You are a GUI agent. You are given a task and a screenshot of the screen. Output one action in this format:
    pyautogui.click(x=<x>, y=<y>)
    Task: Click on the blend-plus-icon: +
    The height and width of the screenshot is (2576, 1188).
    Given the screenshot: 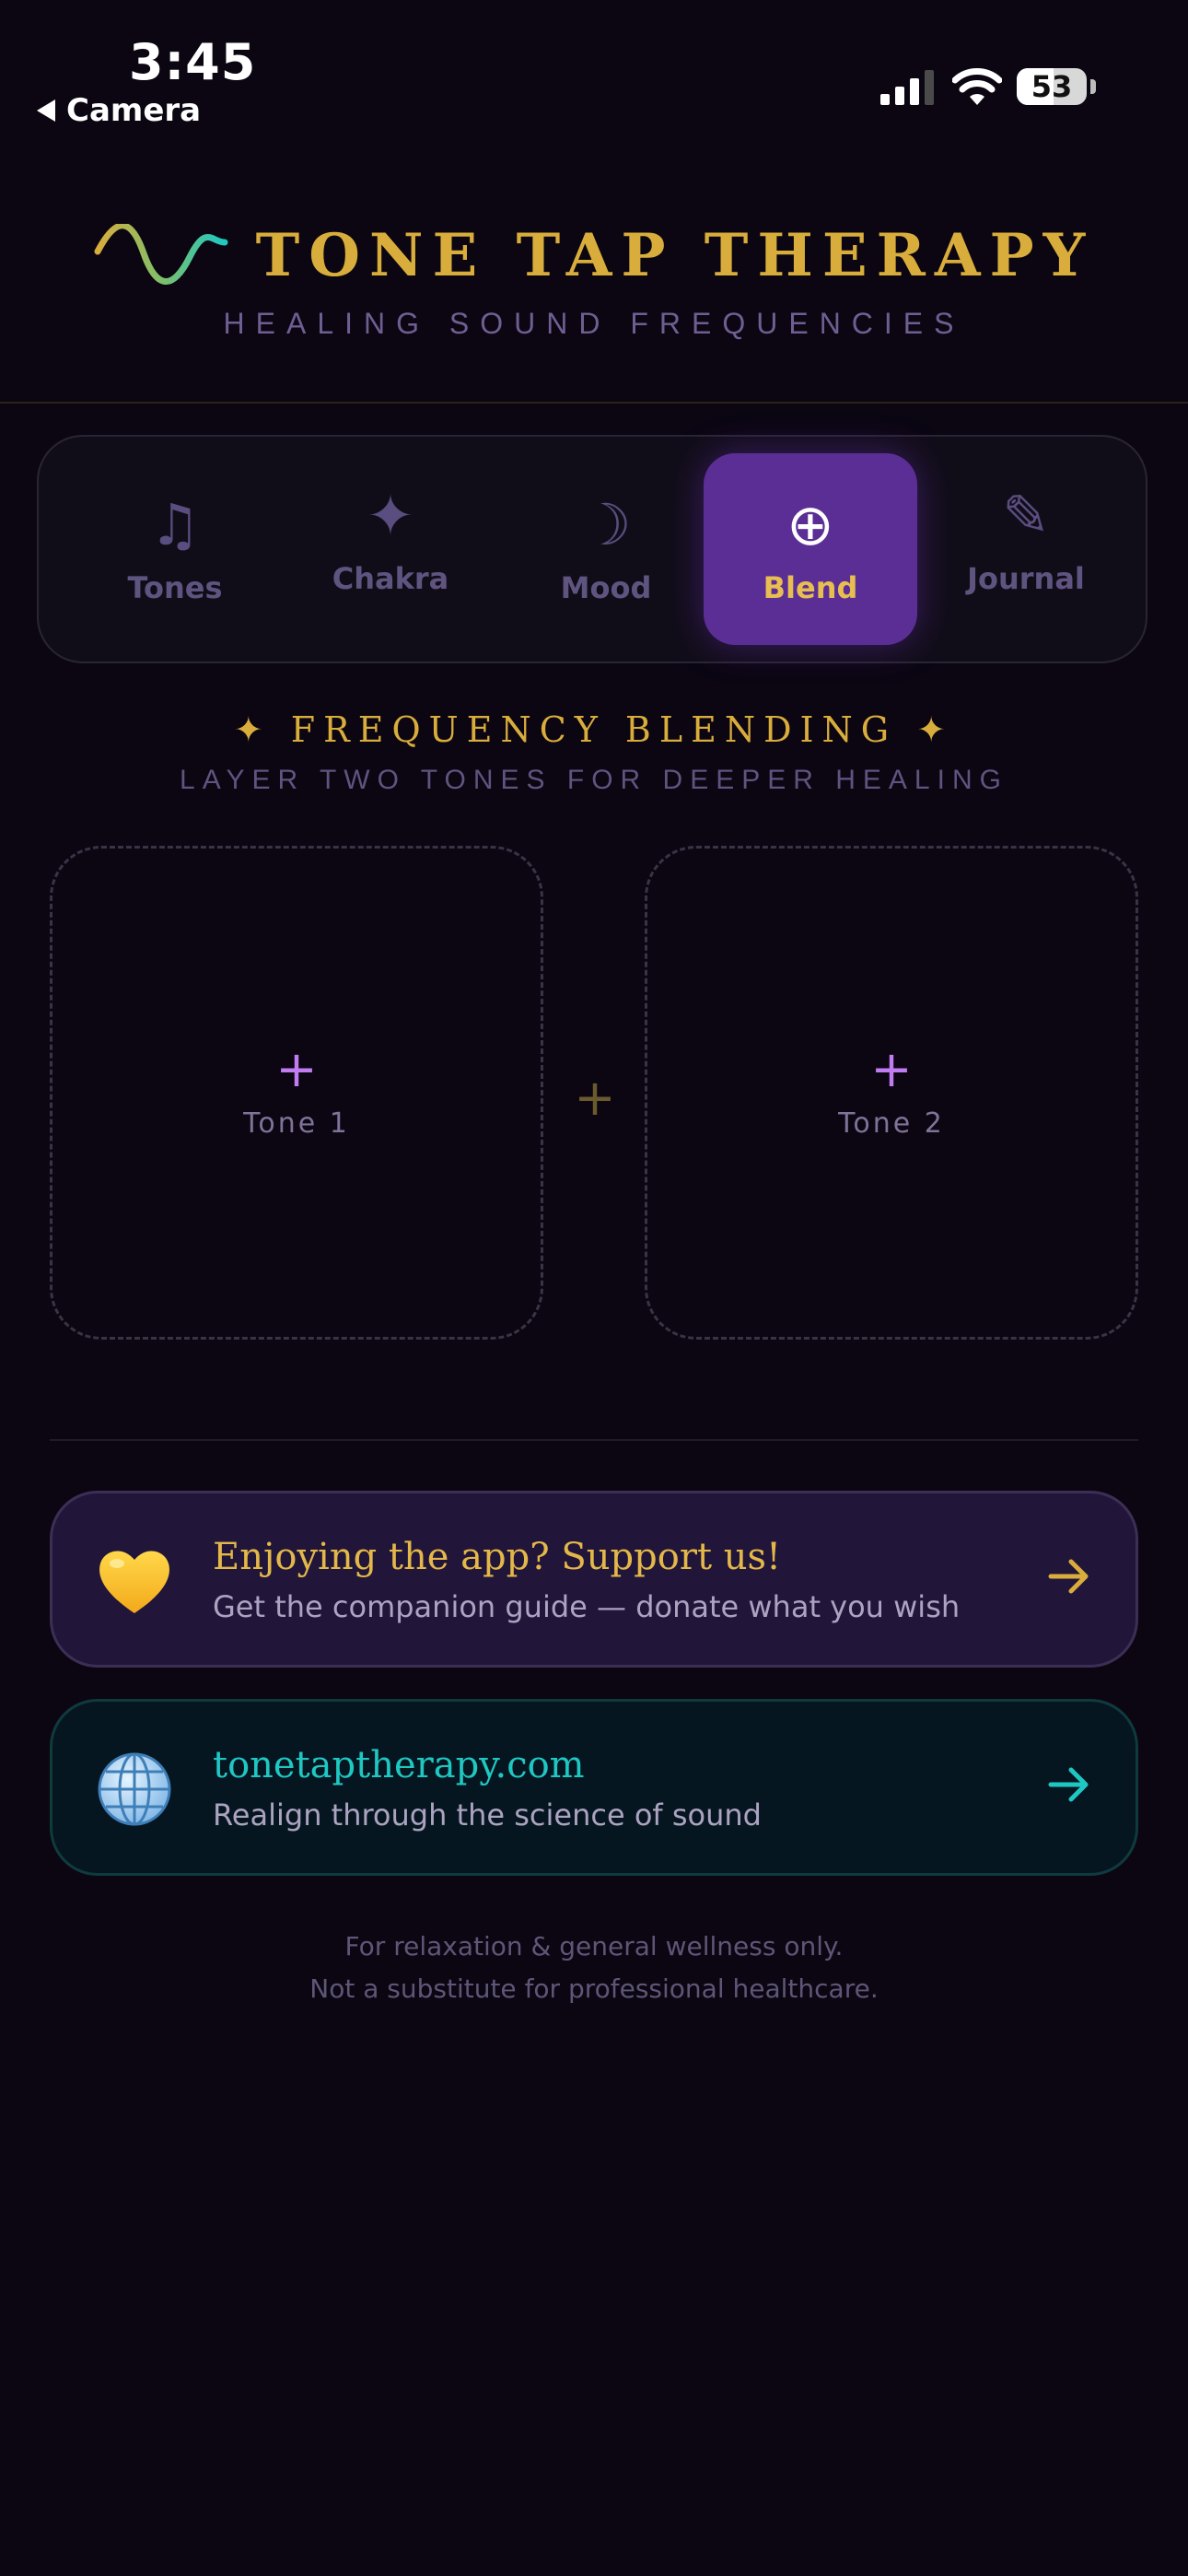 What is the action you would take?
    pyautogui.click(x=595, y=1098)
    